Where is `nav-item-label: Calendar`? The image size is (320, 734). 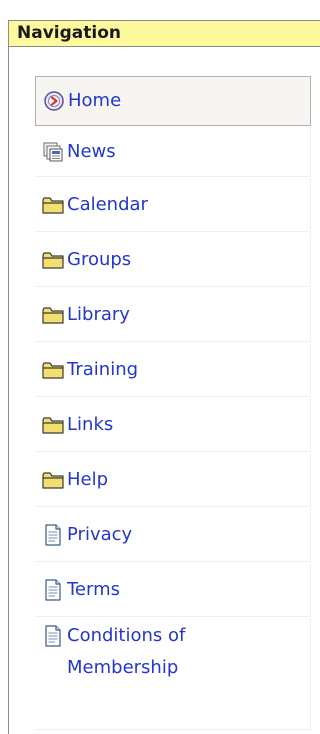 nav-item-label: Calendar is located at coordinates (107, 204).